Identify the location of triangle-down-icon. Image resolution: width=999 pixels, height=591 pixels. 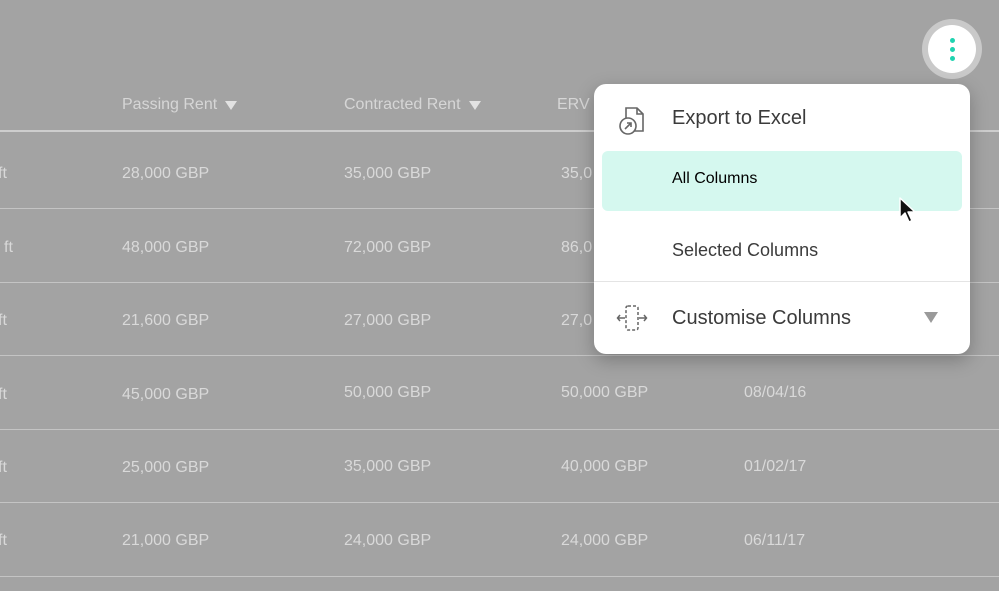
(931, 317).